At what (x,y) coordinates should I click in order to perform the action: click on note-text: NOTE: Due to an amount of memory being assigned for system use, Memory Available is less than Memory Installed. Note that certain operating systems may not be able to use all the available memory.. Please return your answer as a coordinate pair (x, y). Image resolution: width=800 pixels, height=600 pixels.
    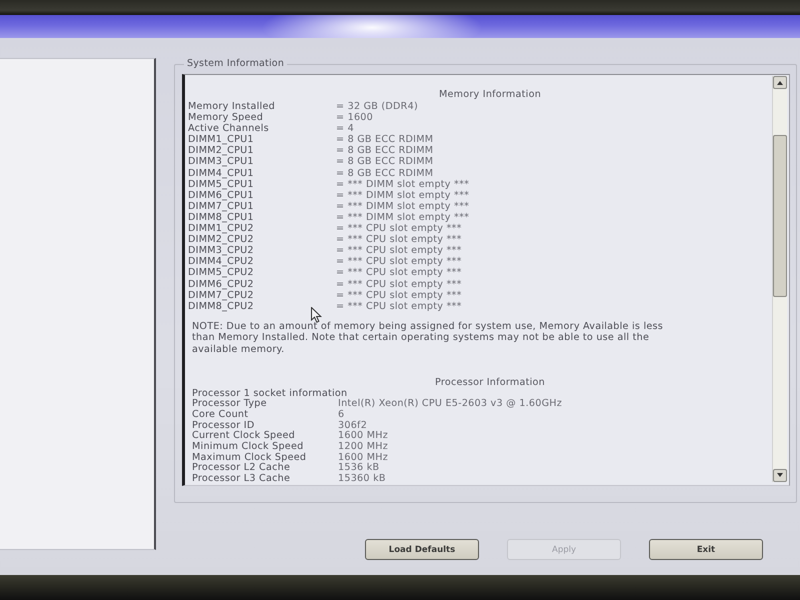
    Looking at the image, I should click on (428, 338).